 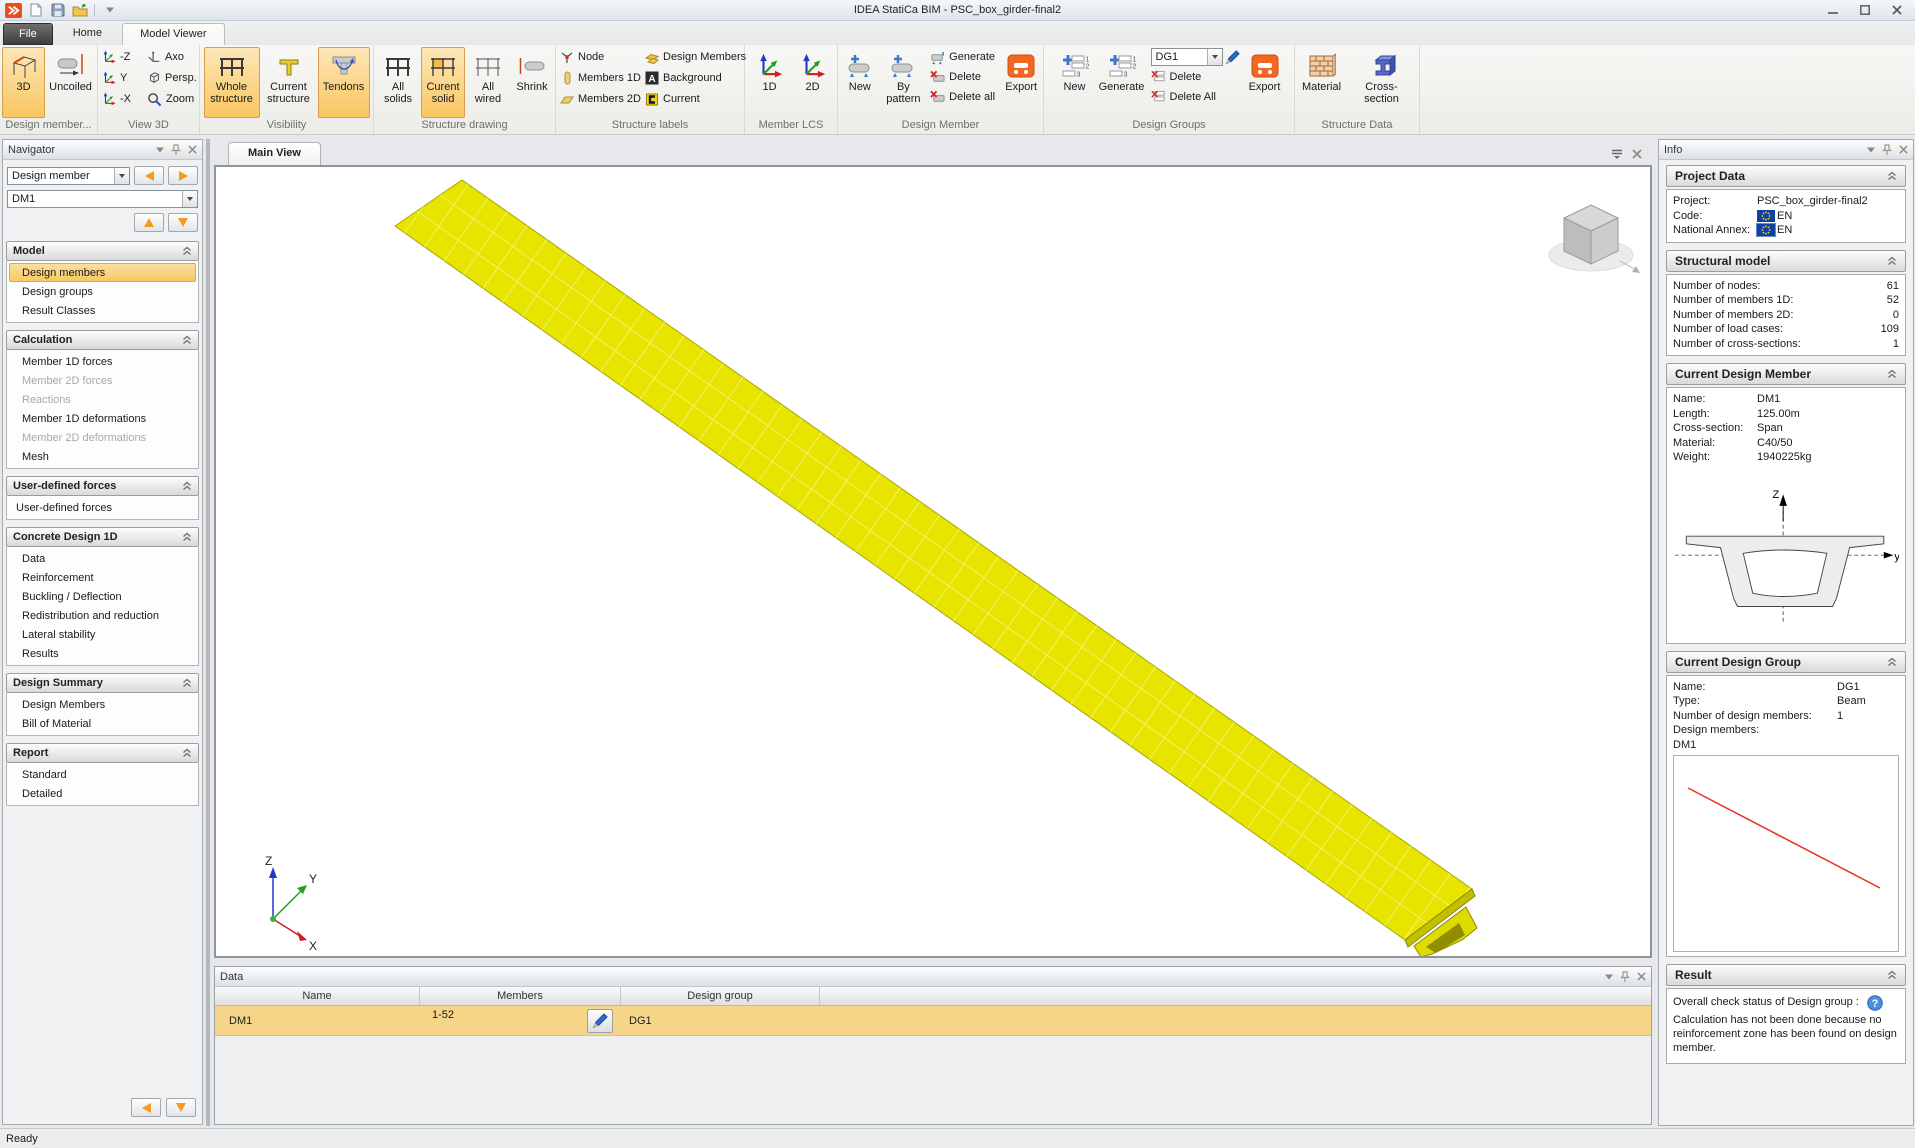 I want to click on nav-item-reinforcement: Reinforcement, so click(x=102, y=577).